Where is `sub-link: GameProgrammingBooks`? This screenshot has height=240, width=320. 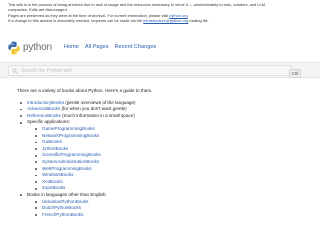 sub-link: GameProgrammingBooks is located at coordinates (68, 128).